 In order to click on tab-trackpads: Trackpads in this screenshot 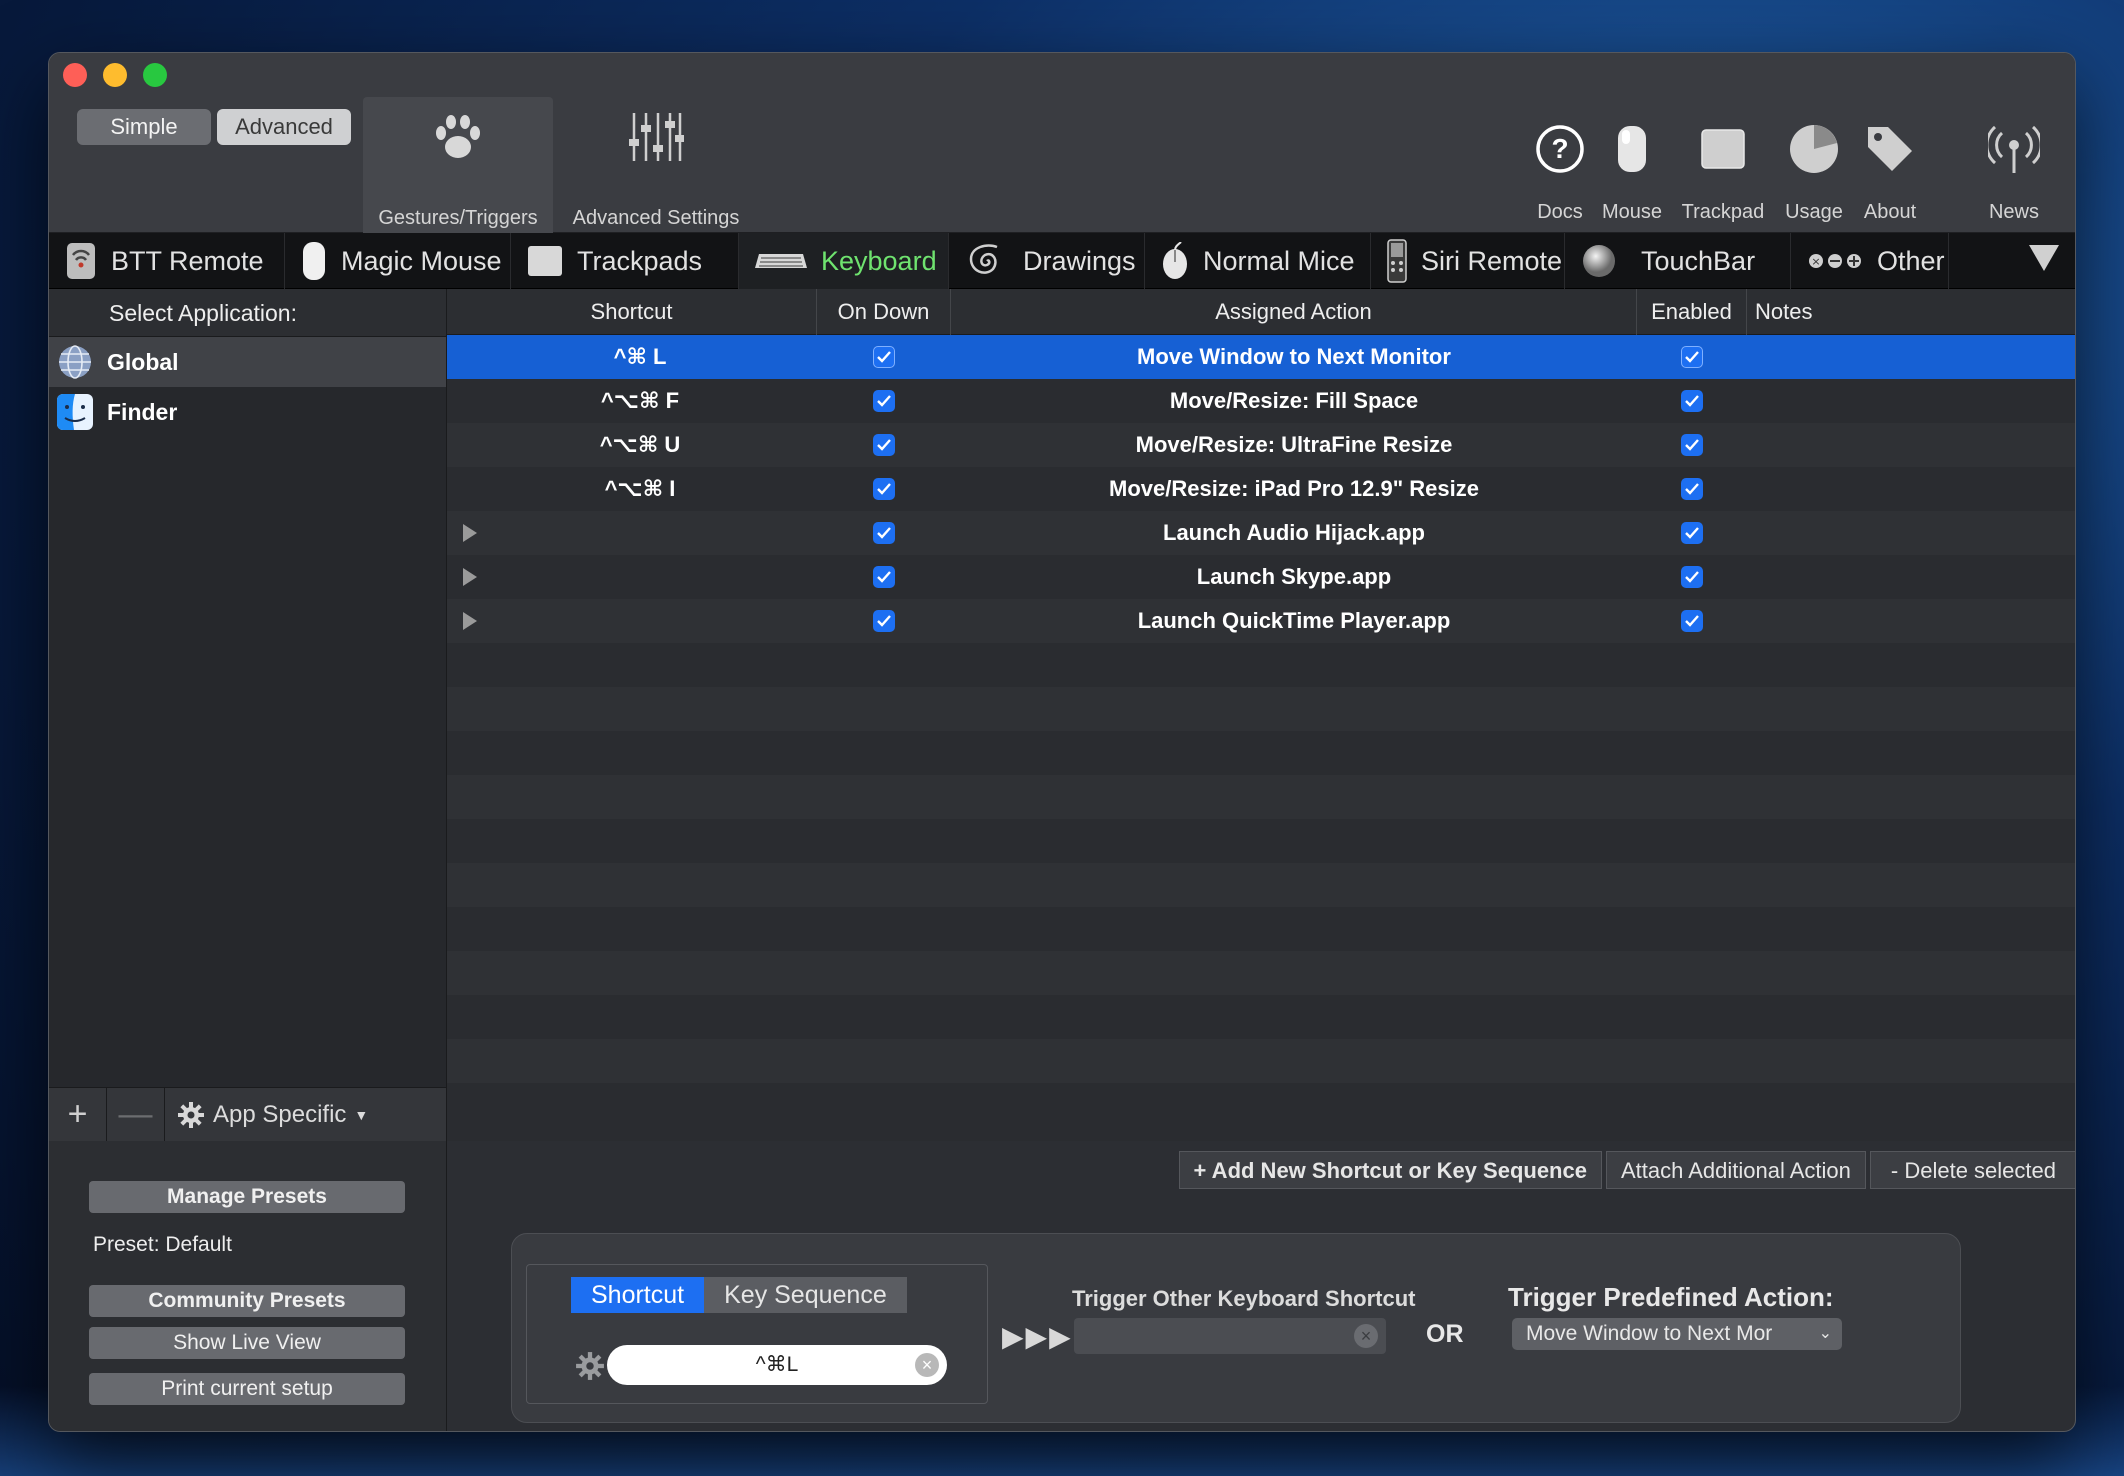, I will do `click(625, 261)`.